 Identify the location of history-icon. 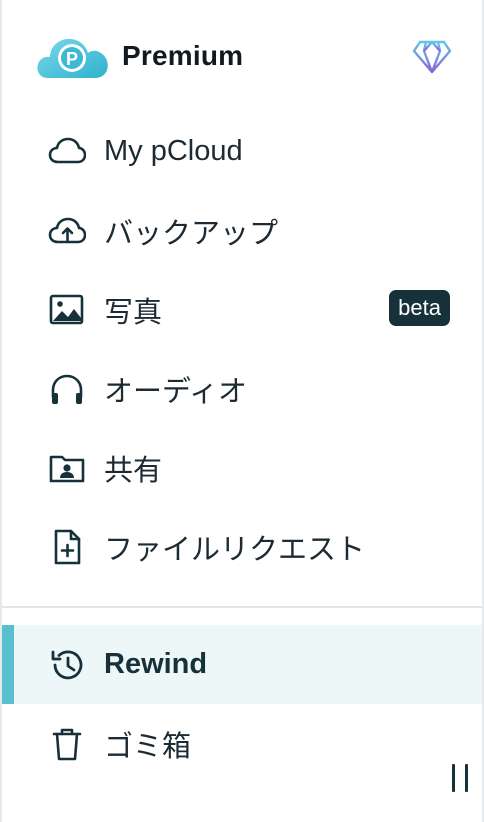
(68, 665).